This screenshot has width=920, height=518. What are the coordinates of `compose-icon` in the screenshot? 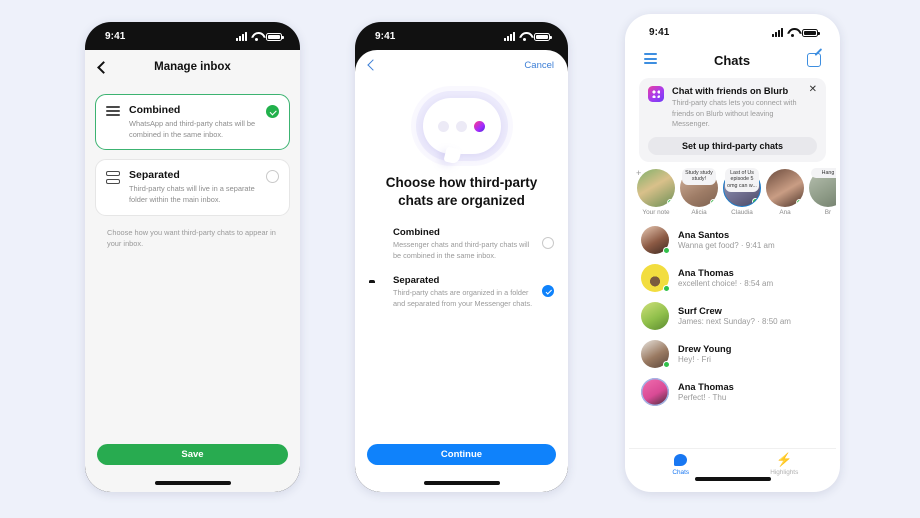 It's located at (814, 60).